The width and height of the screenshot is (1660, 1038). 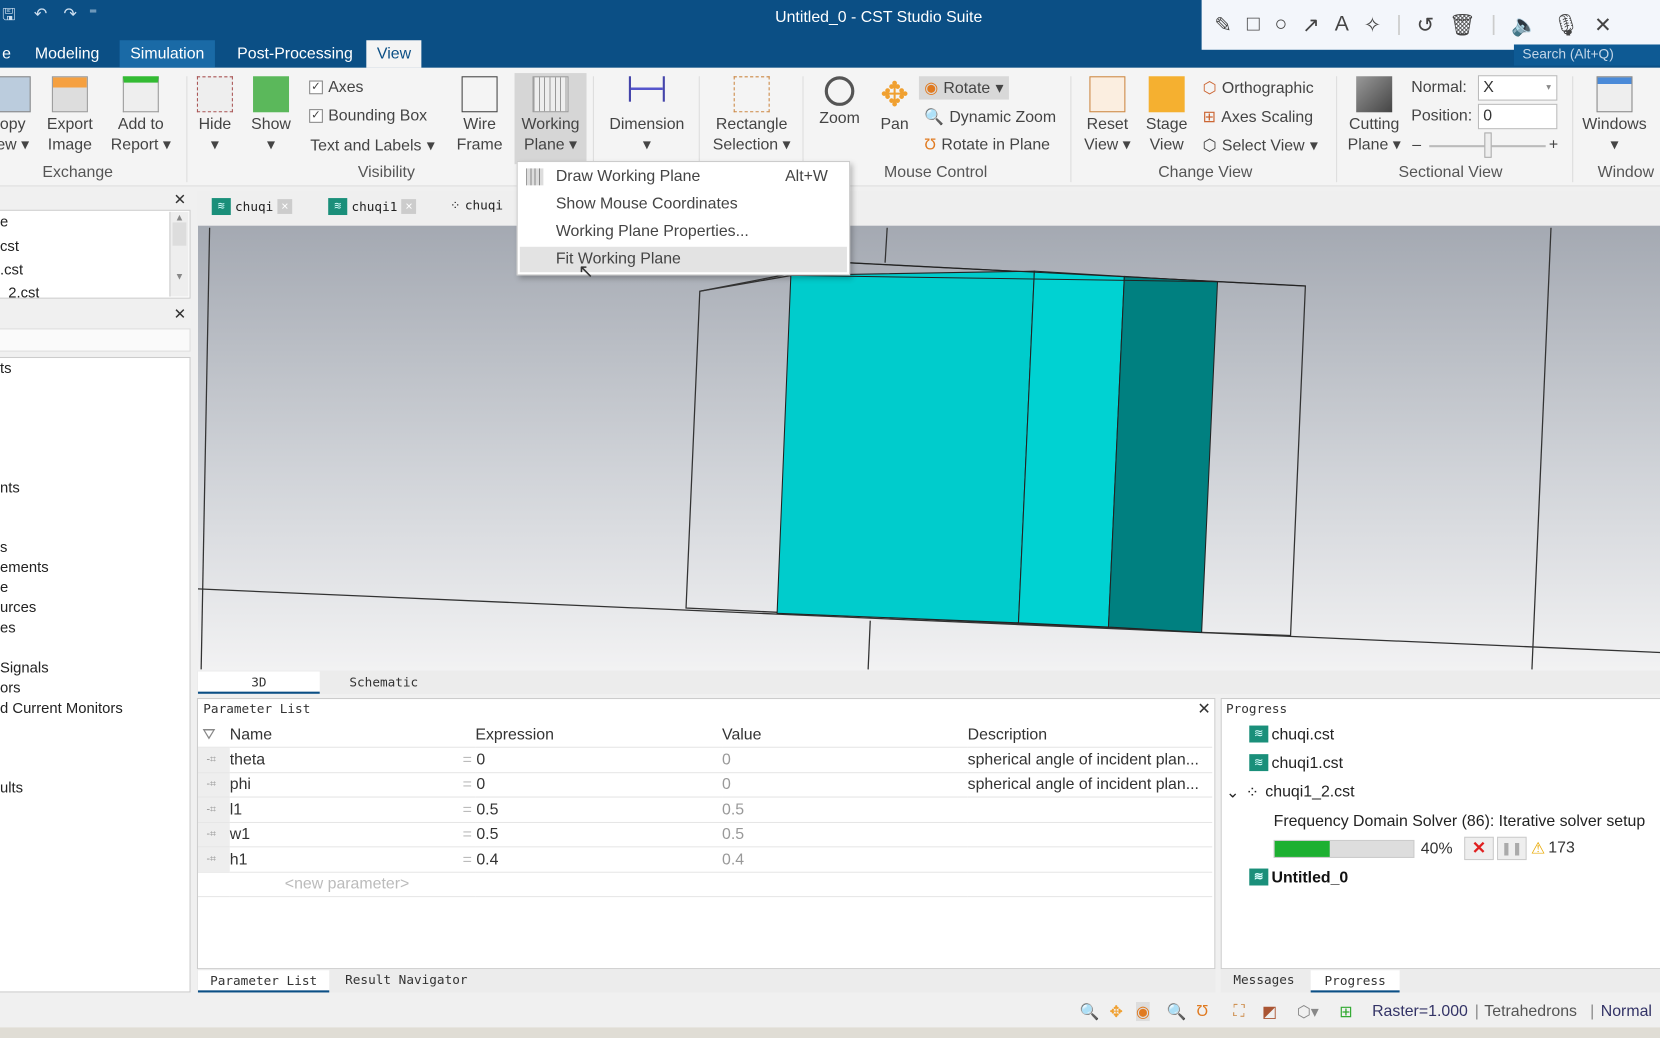 What do you see at coordinates (352, 785) in the screenshot?
I see `parameter-name: phi` at bounding box center [352, 785].